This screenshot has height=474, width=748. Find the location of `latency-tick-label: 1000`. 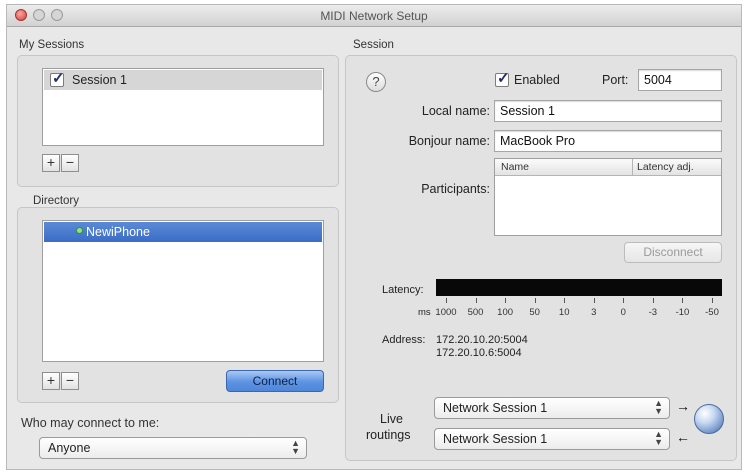

latency-tick-label: 1000 is located at coordinates (446, 312).